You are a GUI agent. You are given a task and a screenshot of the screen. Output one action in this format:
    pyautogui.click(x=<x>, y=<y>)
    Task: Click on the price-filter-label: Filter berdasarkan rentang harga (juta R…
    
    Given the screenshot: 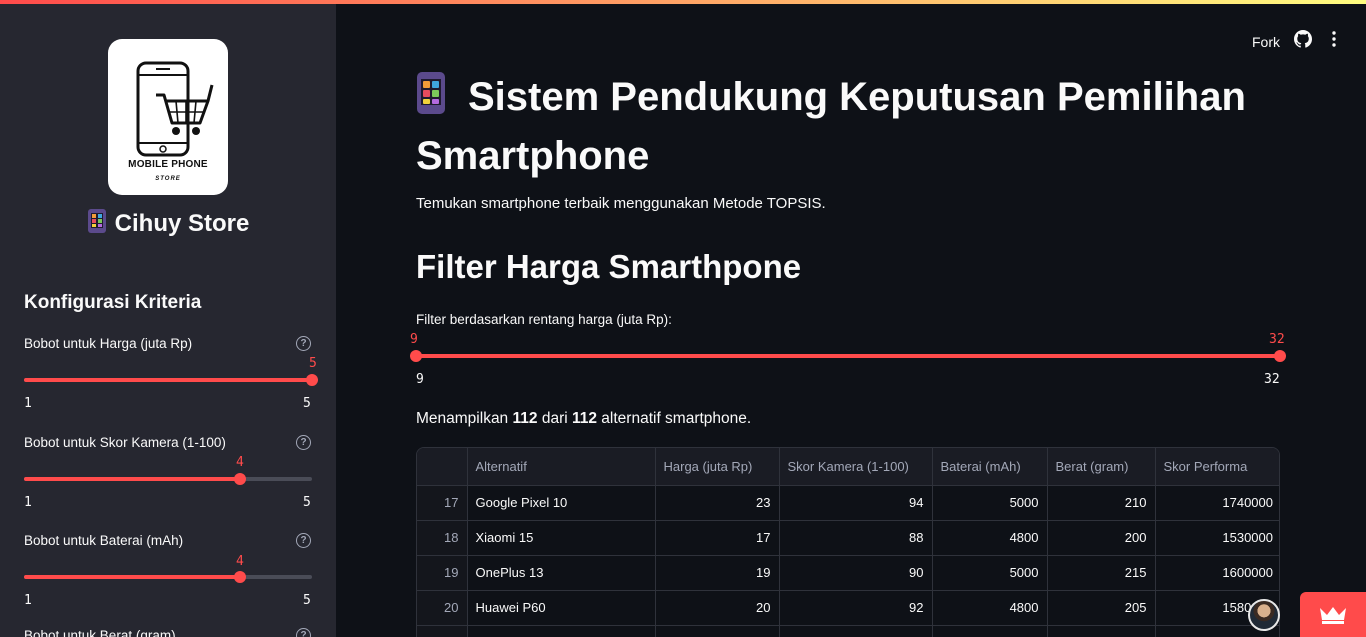 What is the action you would take?
    pyautogui.click(x=544, y=319)
    